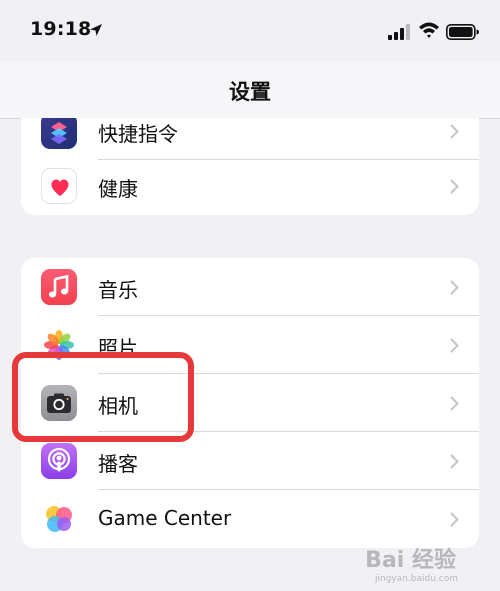  Describe the element at coordinates (138, 134) in the screenshot. I see `settings-row-label: 快捷指令` at that location.